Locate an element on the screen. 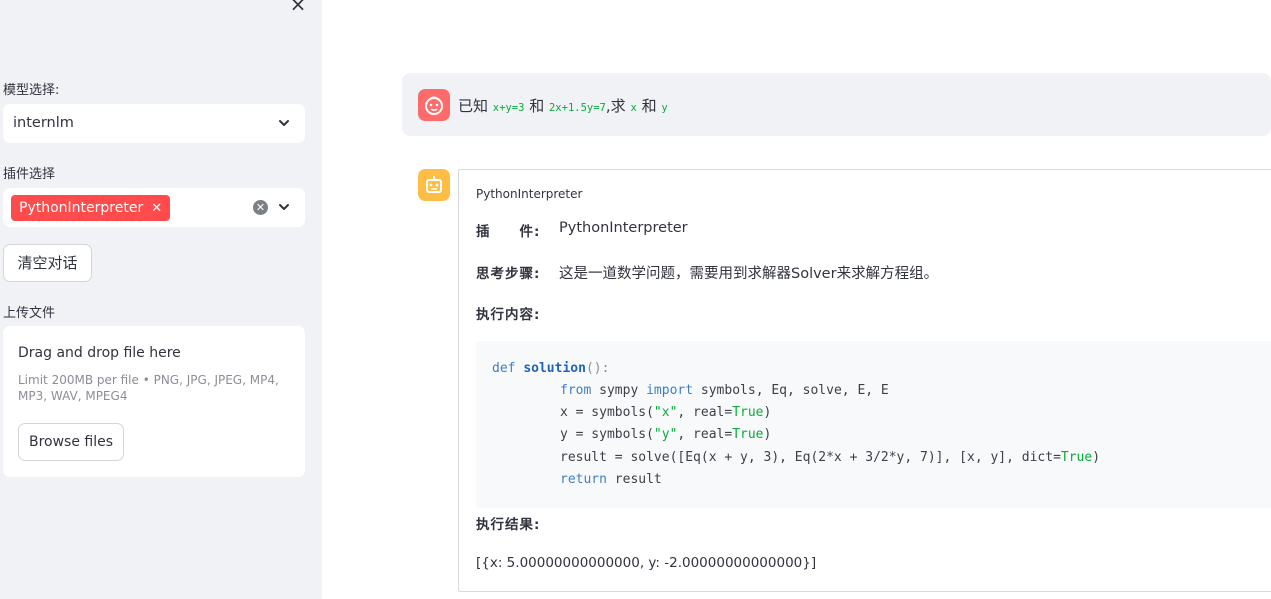 The width and height of the screenshot is (1271, 599). close-icon: × is located at coordinates (298, 7).